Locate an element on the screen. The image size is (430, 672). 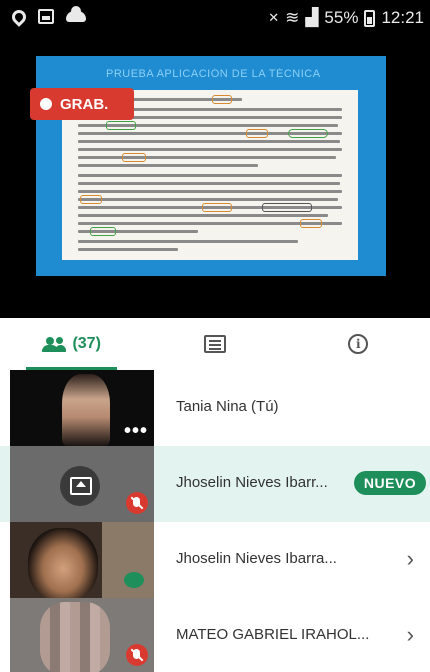
location-icon is located at coordinates (19, 16).